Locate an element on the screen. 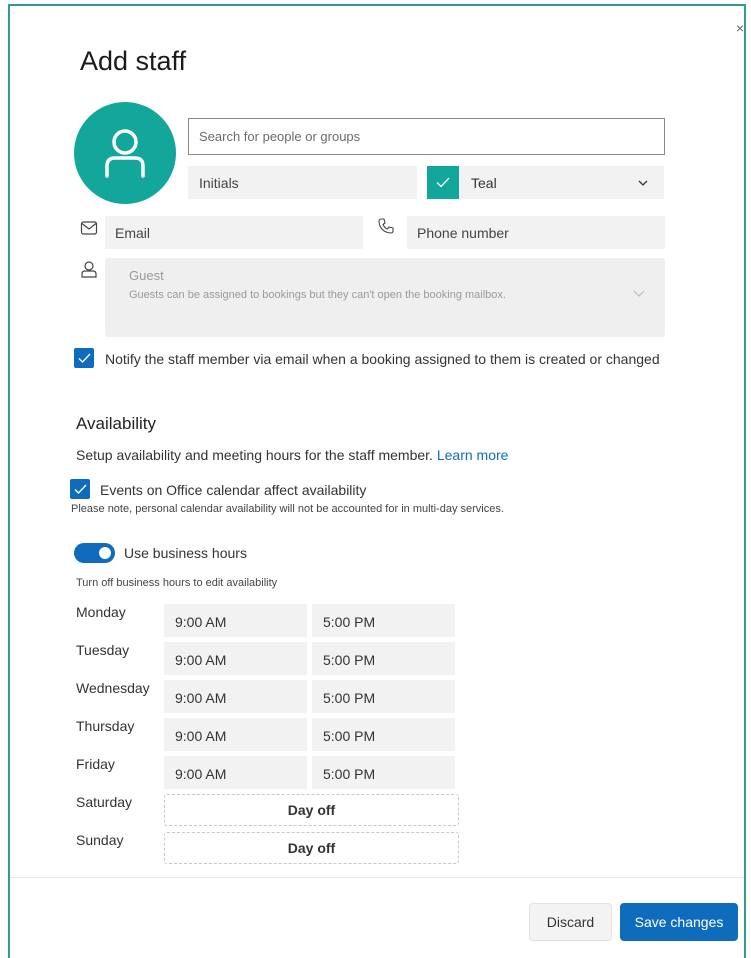 The height and width of the screenshot is (958, 751). avatar is located at coordinates (125, 153).